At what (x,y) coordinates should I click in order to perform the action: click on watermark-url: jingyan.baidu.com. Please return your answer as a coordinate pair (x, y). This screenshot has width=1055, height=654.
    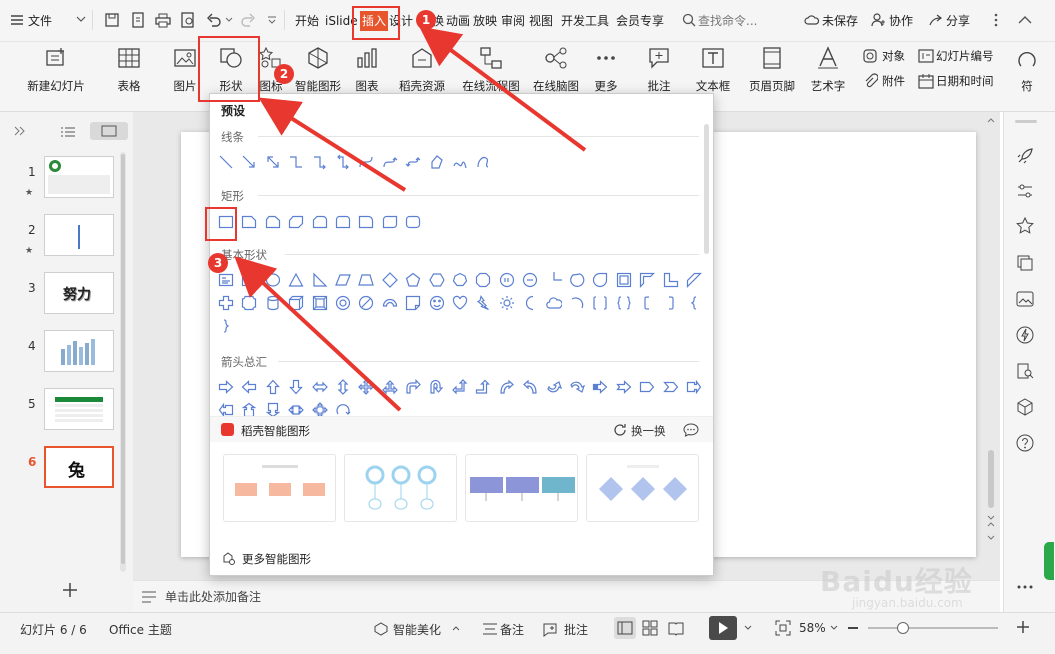
    Looking at the image, I should click on (907, 603).